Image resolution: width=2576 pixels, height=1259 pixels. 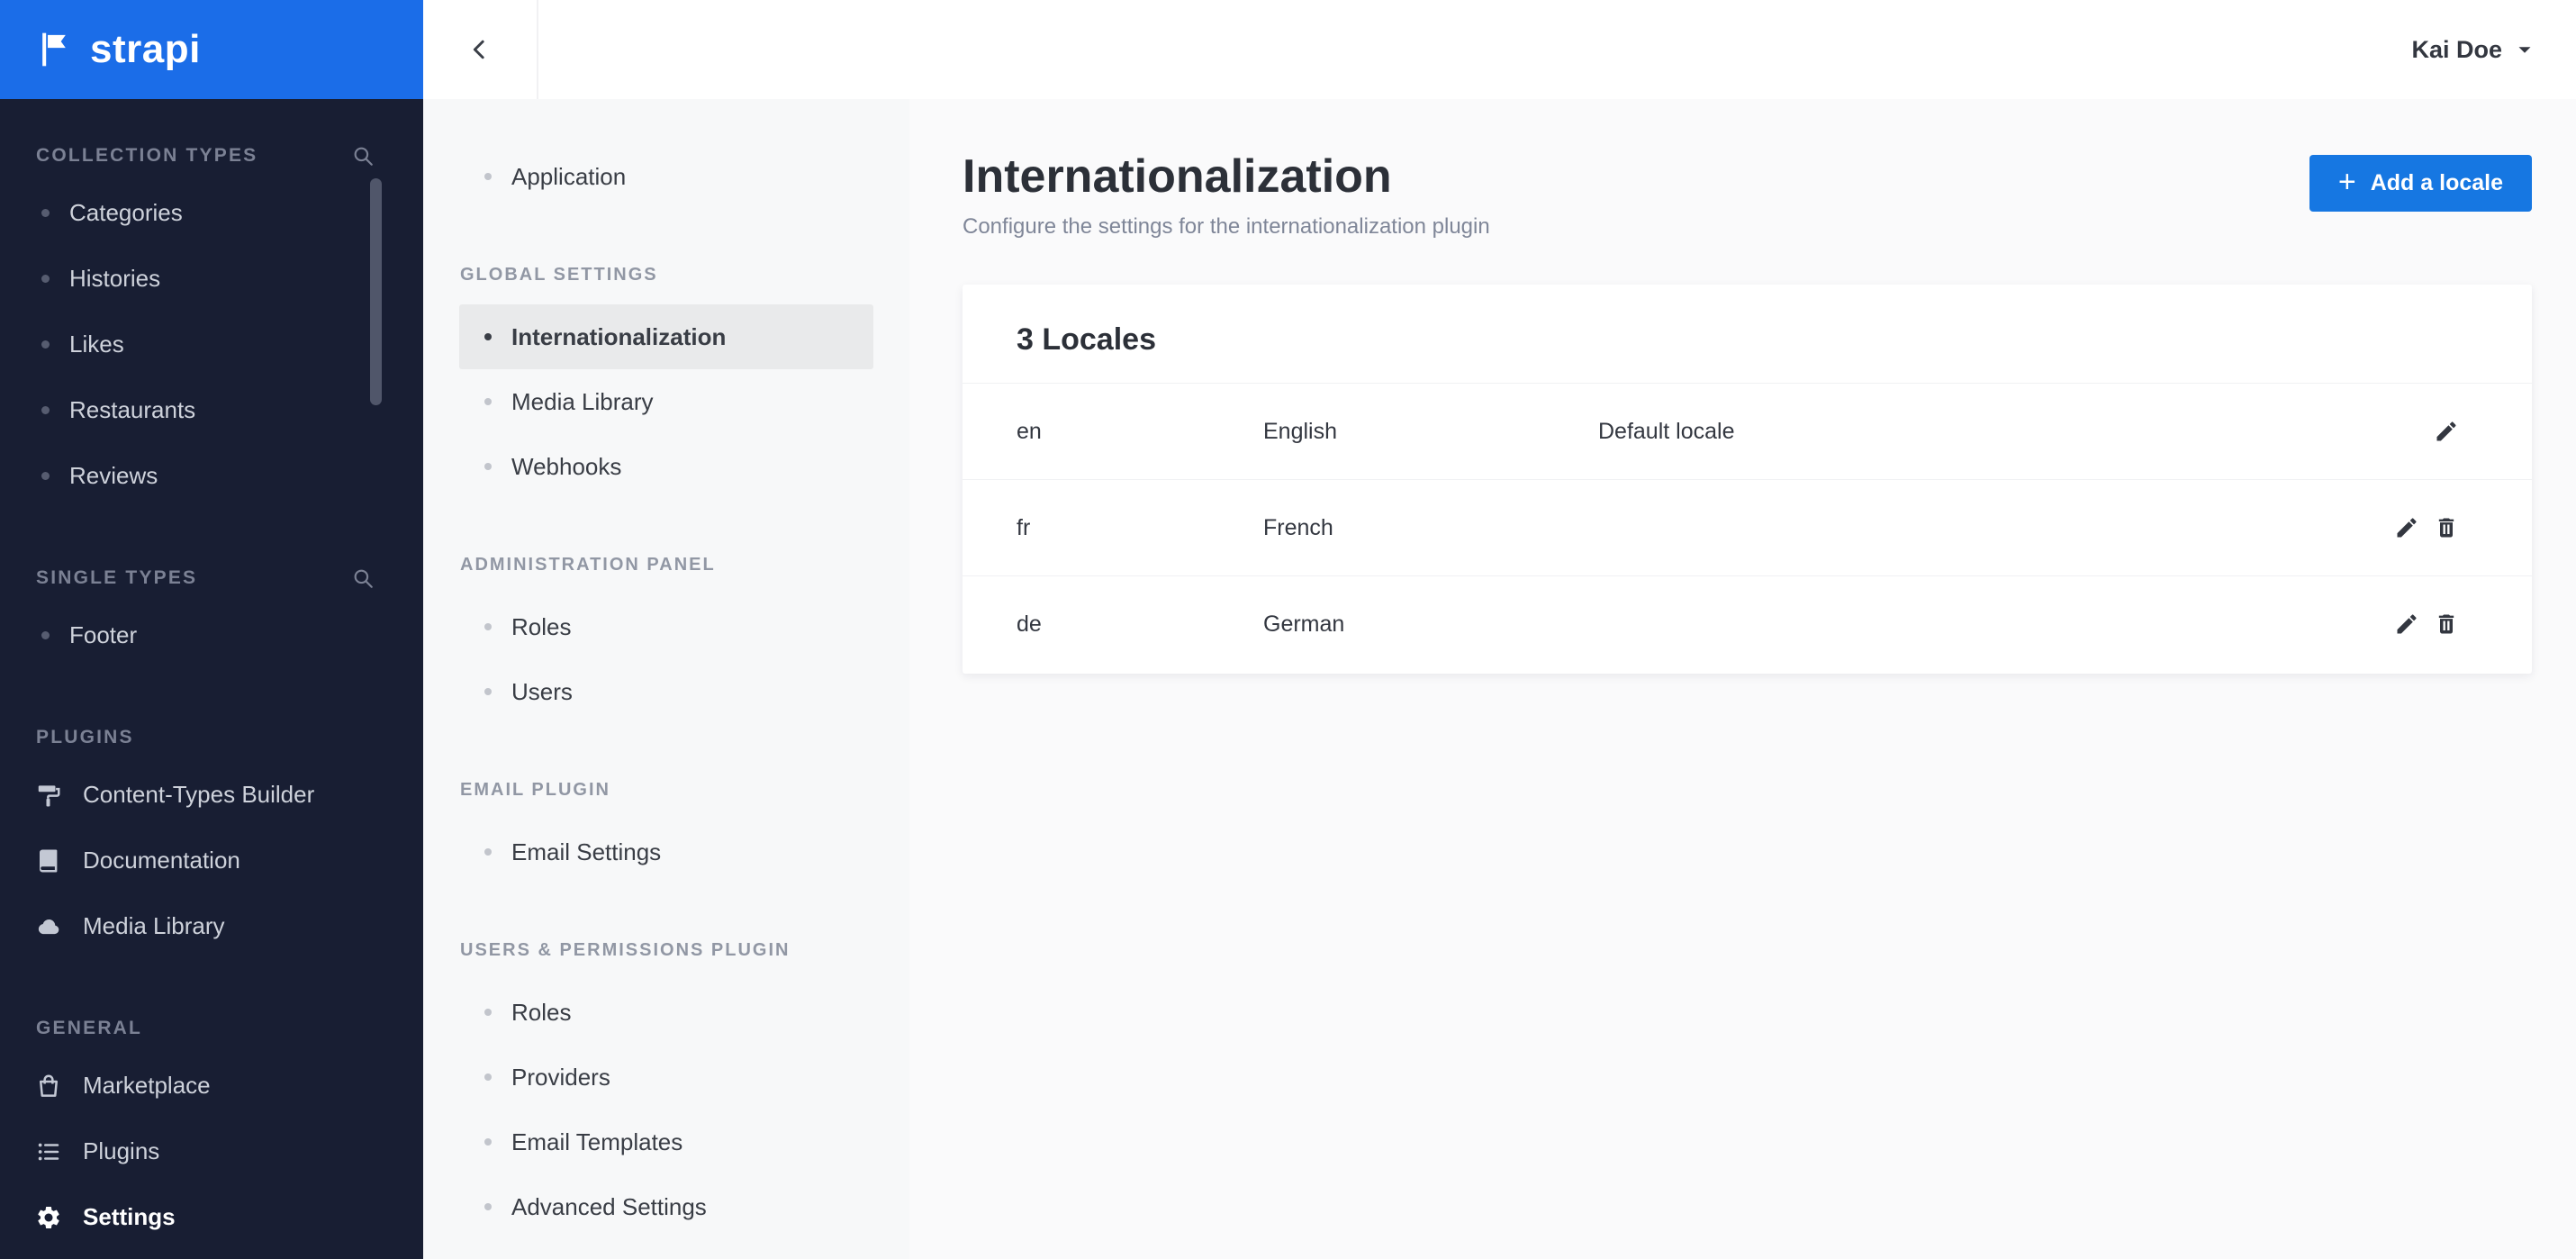 What do you see at coordinates (89, 1028) in the screenshot?
I see `section-label: GENERAL` at bounding box center [89, 1028].